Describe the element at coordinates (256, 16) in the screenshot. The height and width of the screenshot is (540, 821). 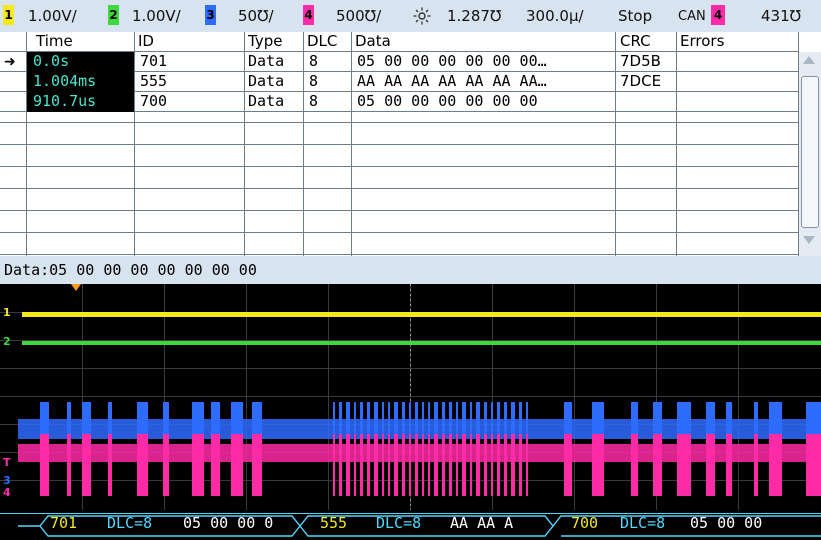
I see `ch3-scale: 50℧/` at that location.